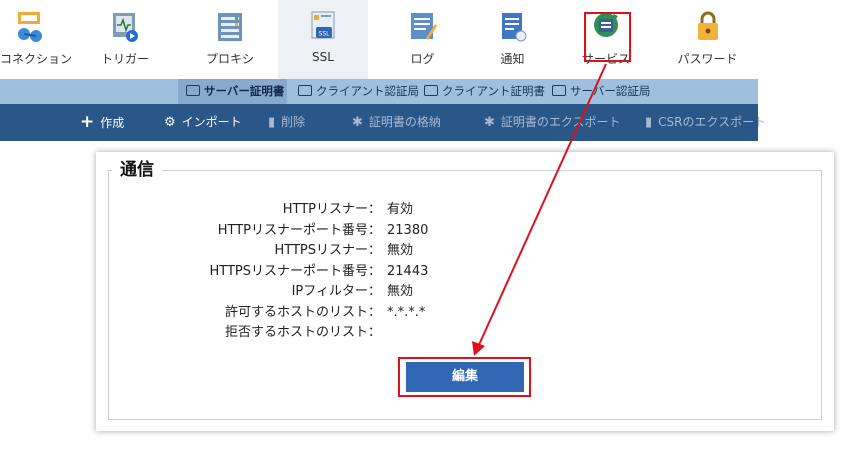 This screenshot has height=452, width=850. Describe the element at coordinates (293, 122) in the screenshot. I see `action-label: 削除` at that location.